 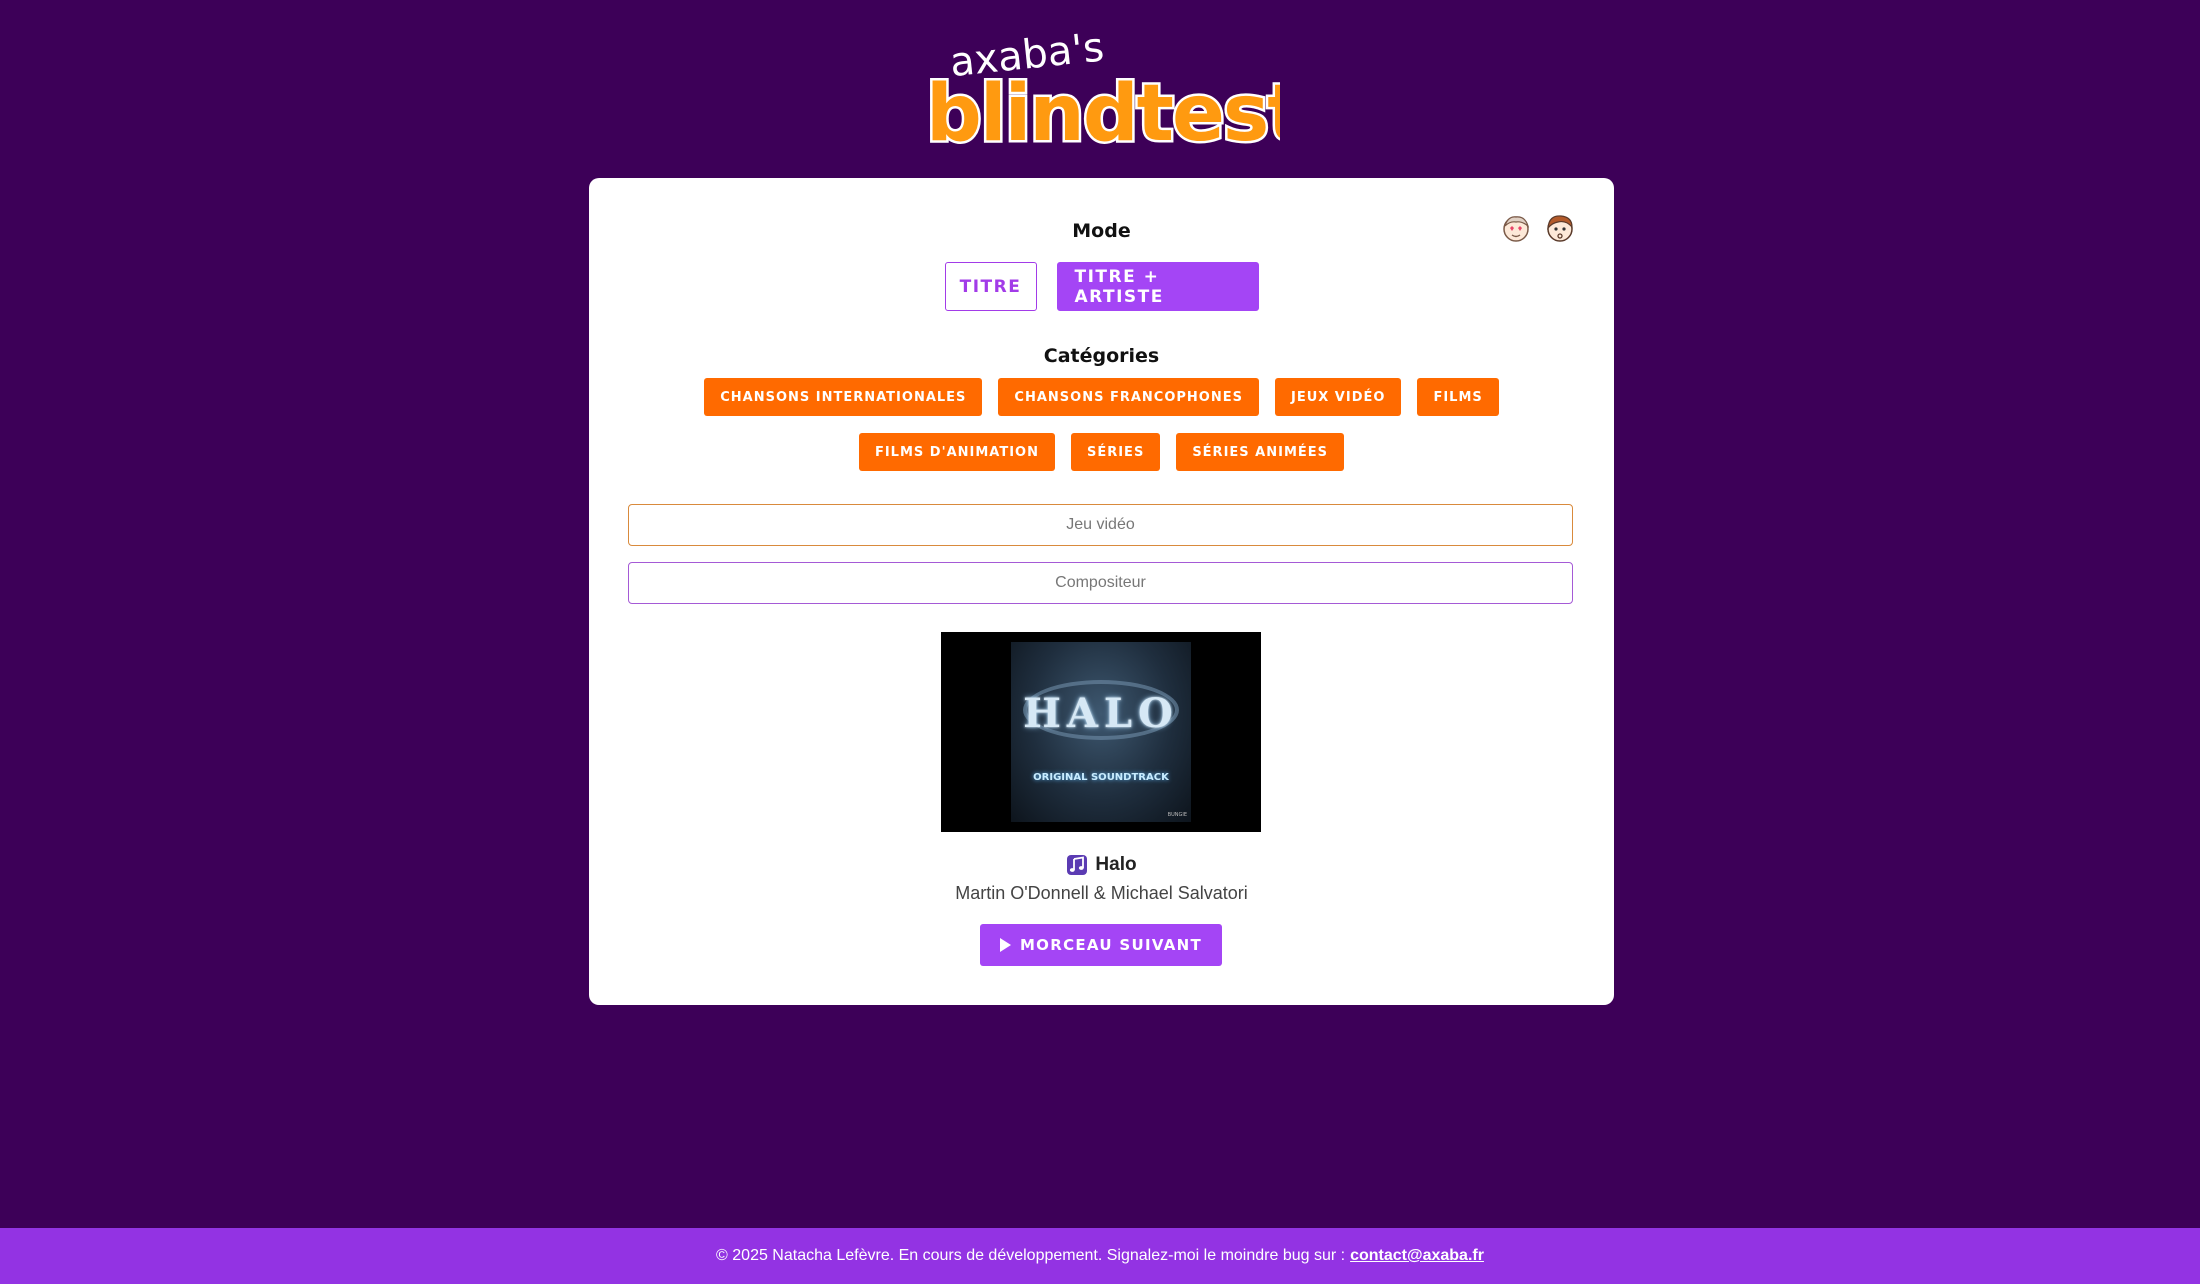 I want to click on mode-selector: TITRE TITRE + ARTISTE, so click(x=1101, y=286).